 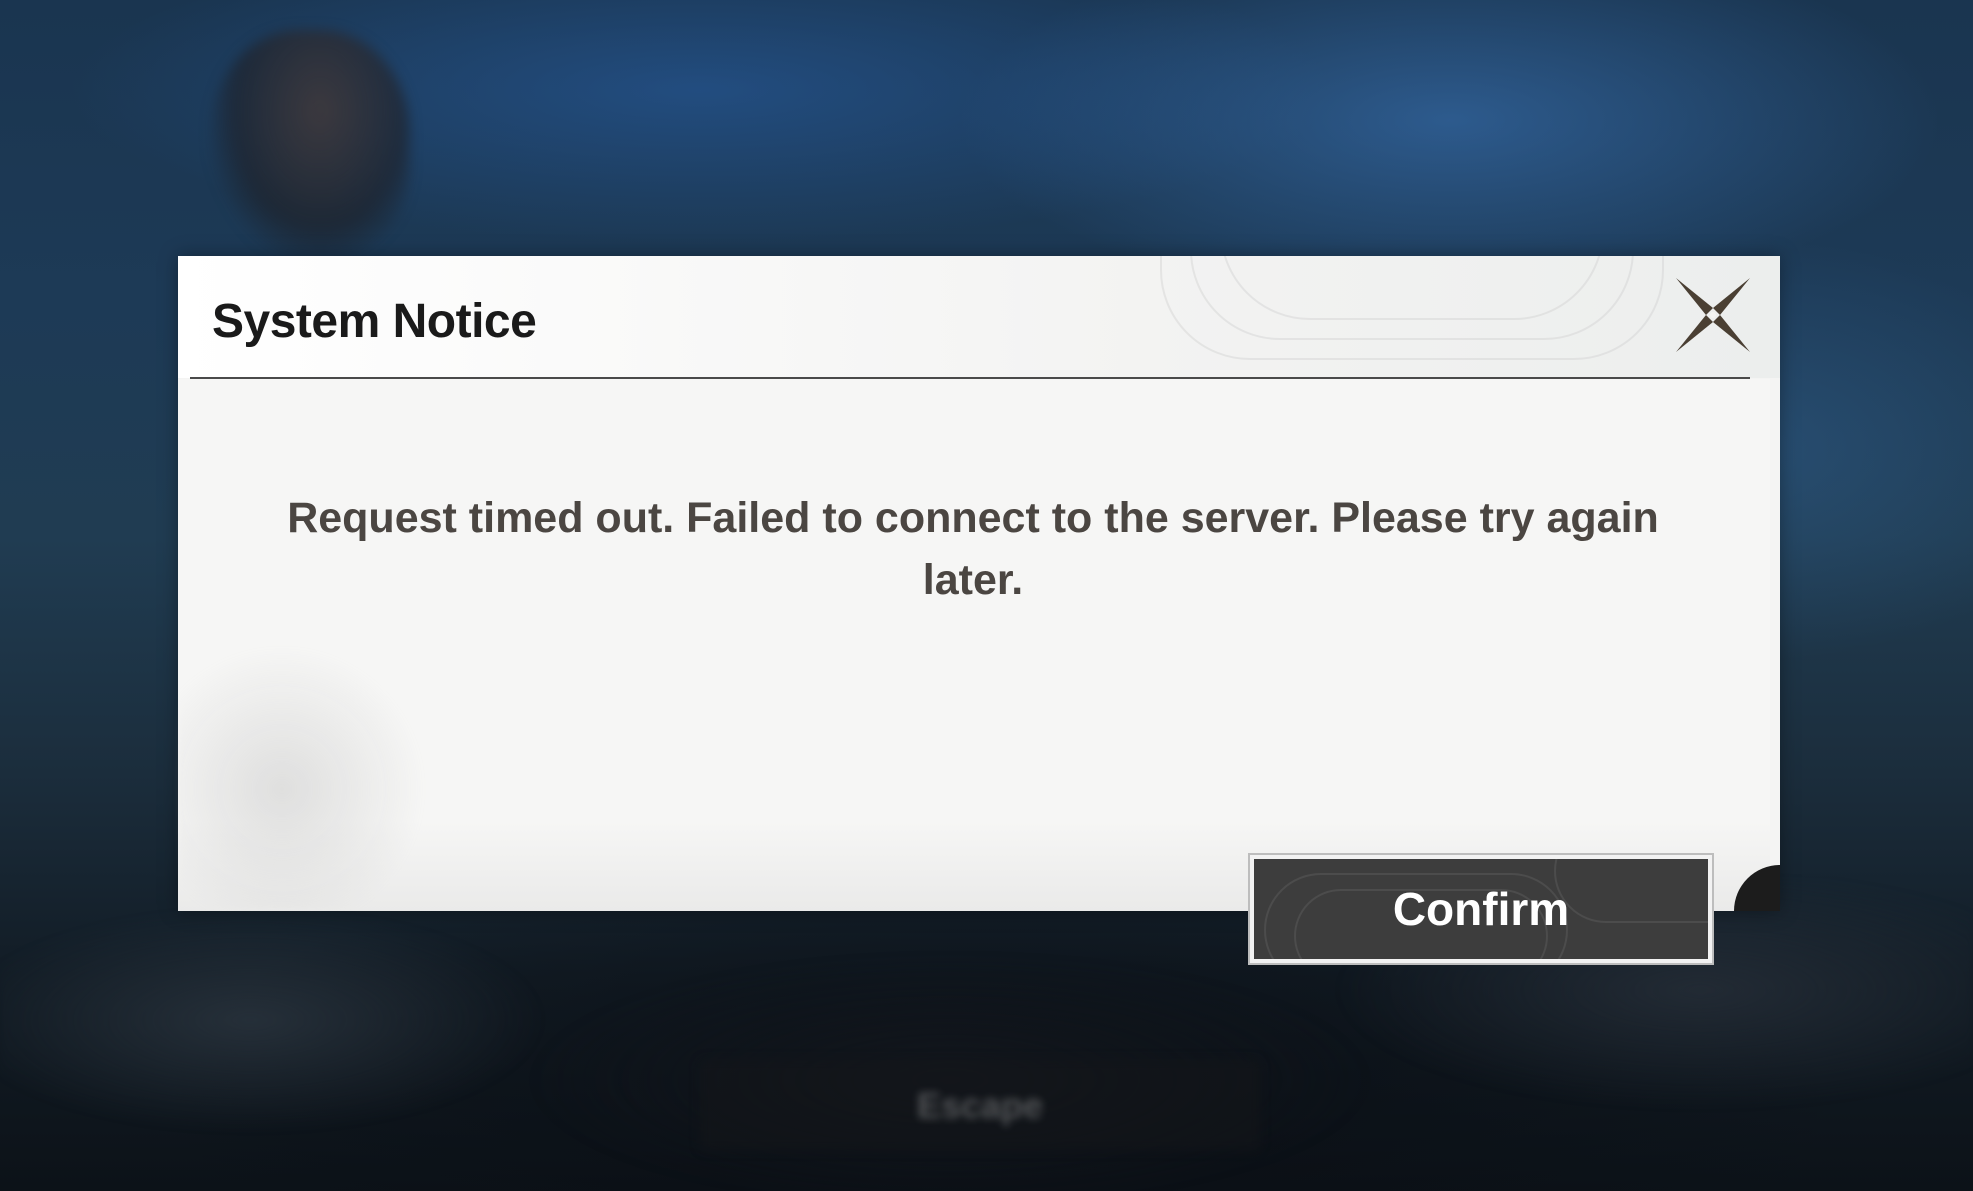 I want to click on confirm-button-label: Confirm, so click(x=1481, y=909).